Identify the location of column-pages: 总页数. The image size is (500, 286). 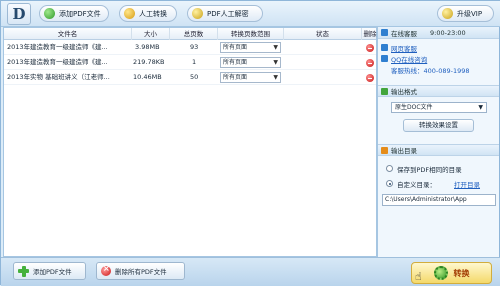
(194, 34).